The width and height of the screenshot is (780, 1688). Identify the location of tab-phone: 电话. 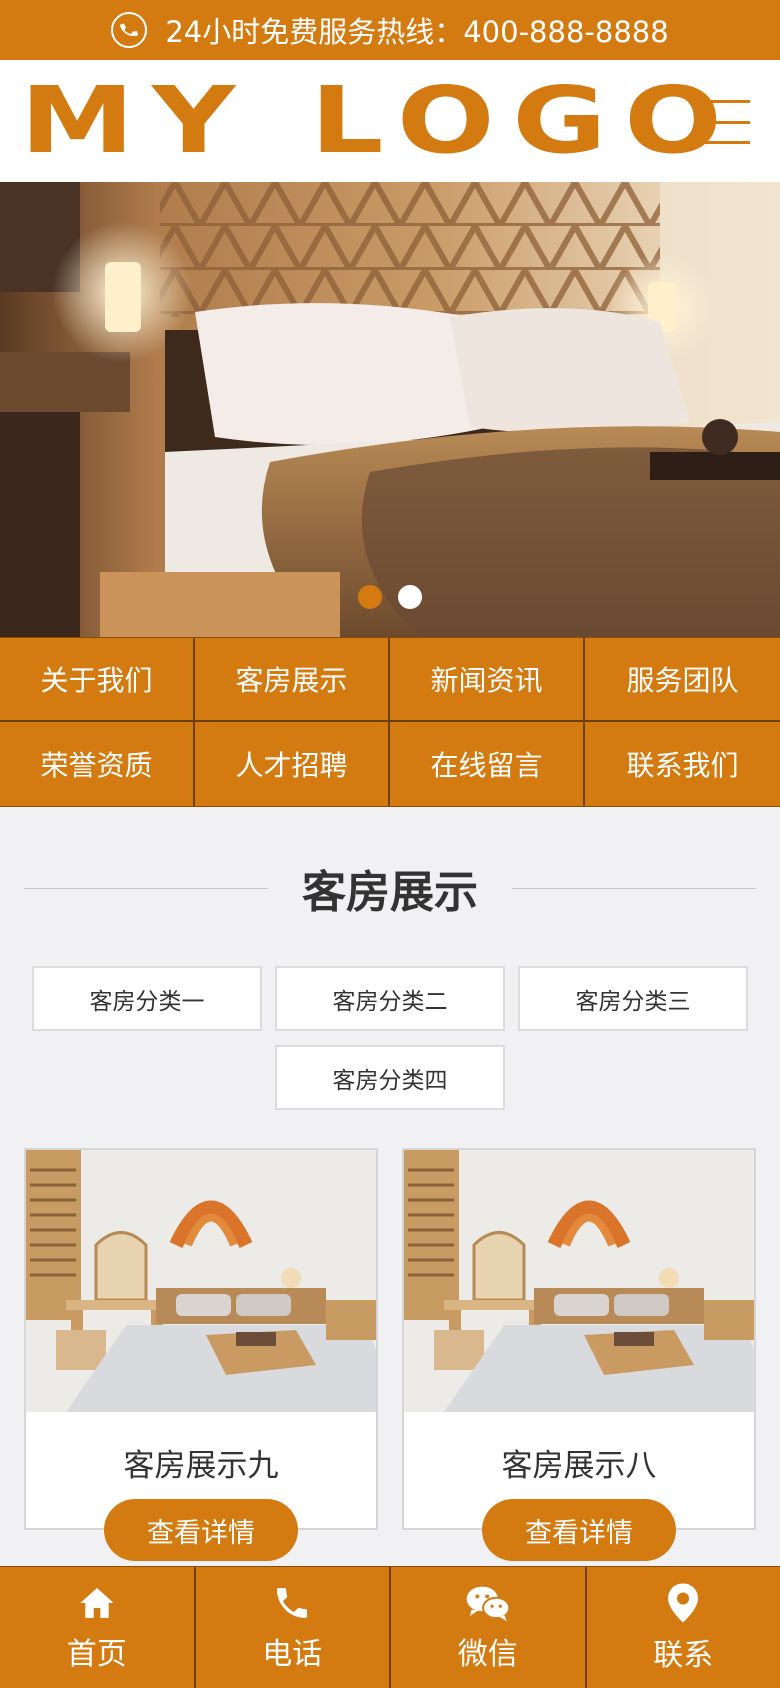
(293, 1627).